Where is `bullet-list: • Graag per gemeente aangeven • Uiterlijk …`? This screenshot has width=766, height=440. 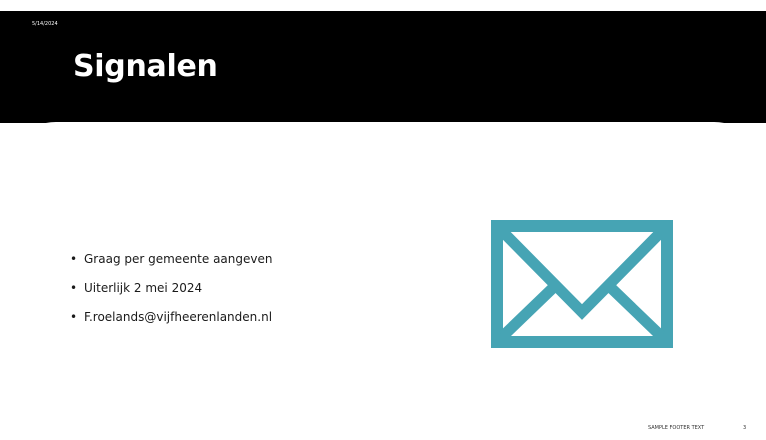
bullet-list: • Graag per gemeente aangeven • Uiterlijk … is located at coordinates (171, 293).